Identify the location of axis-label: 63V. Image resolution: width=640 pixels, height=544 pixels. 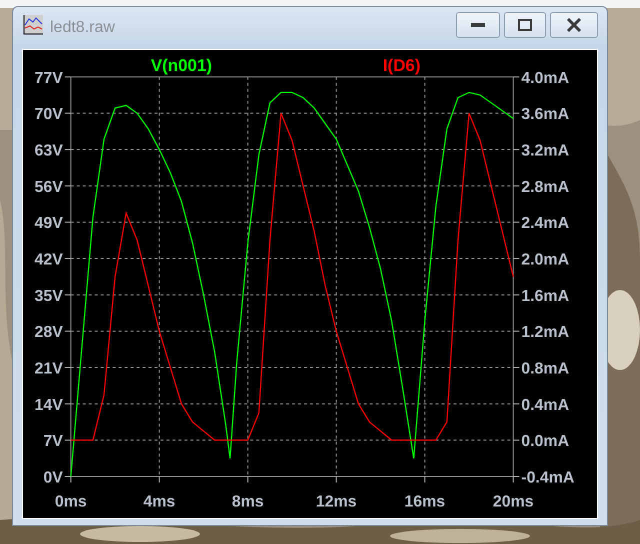
(48, 151).